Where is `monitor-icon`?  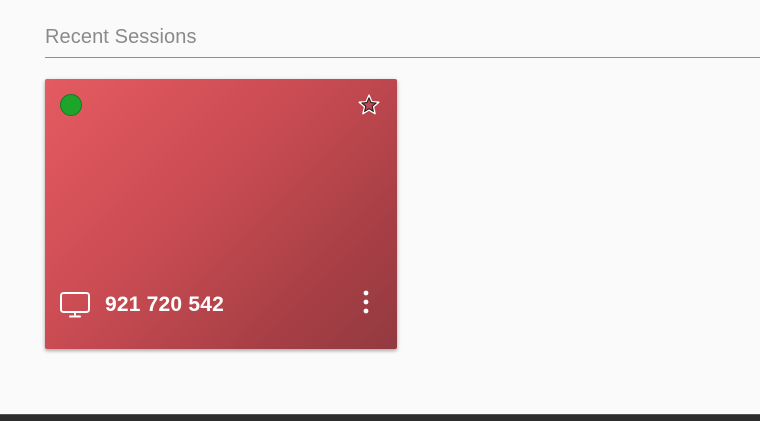 monitor-icon is located at coordinates (75, 305).